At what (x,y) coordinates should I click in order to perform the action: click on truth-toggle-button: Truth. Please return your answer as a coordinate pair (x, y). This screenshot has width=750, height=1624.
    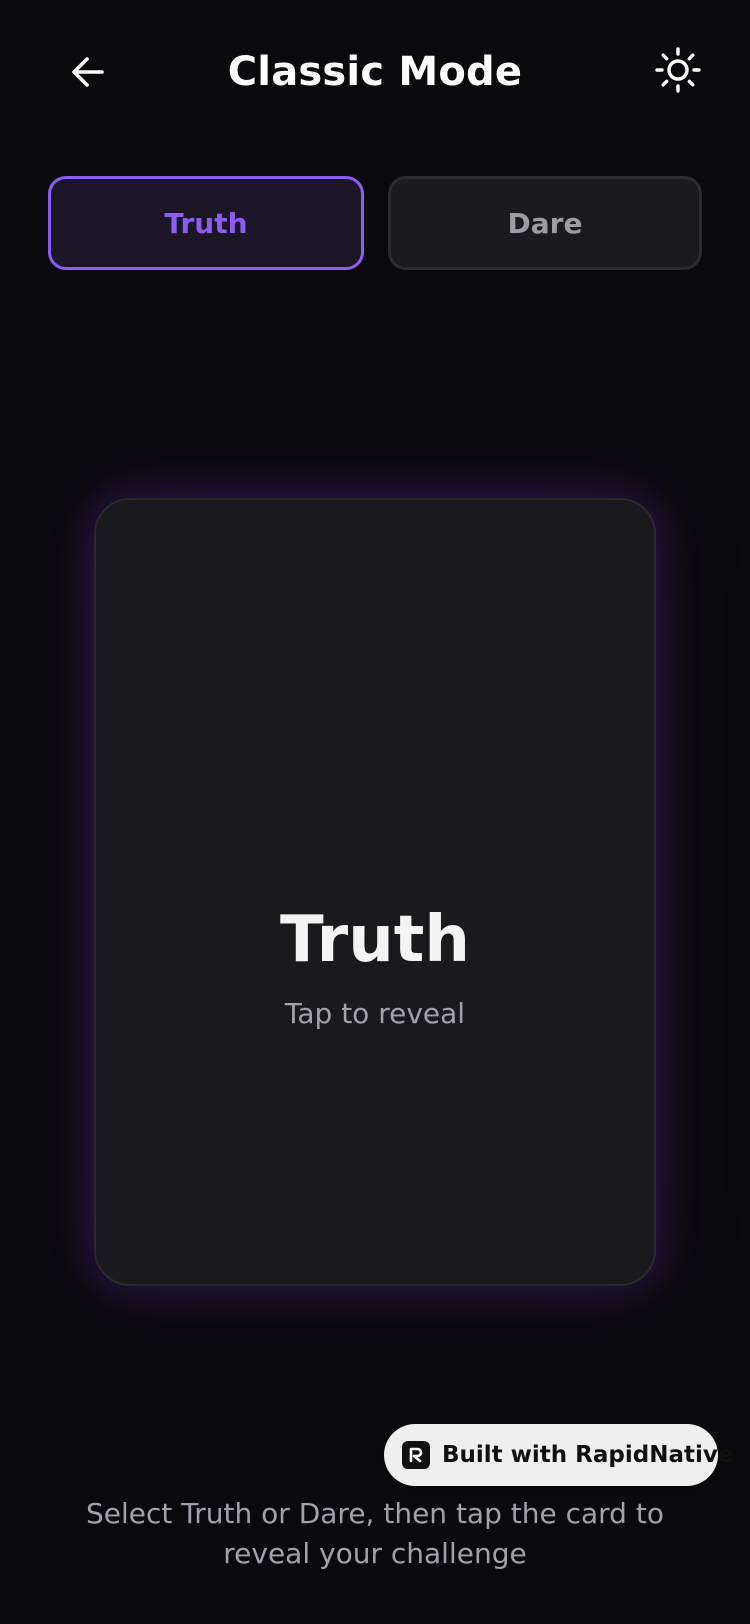
    Looking at the image, I should click on (206, 223).